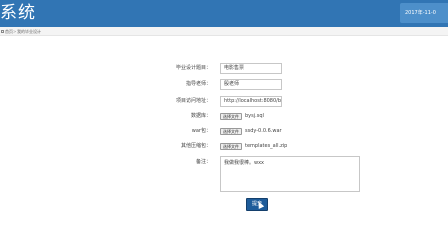 This screenshot has width=448, height=252. What do you see at coordinates (2, 31) in the screenshot?
I see `home-icon` at bounding box center [2, 31].